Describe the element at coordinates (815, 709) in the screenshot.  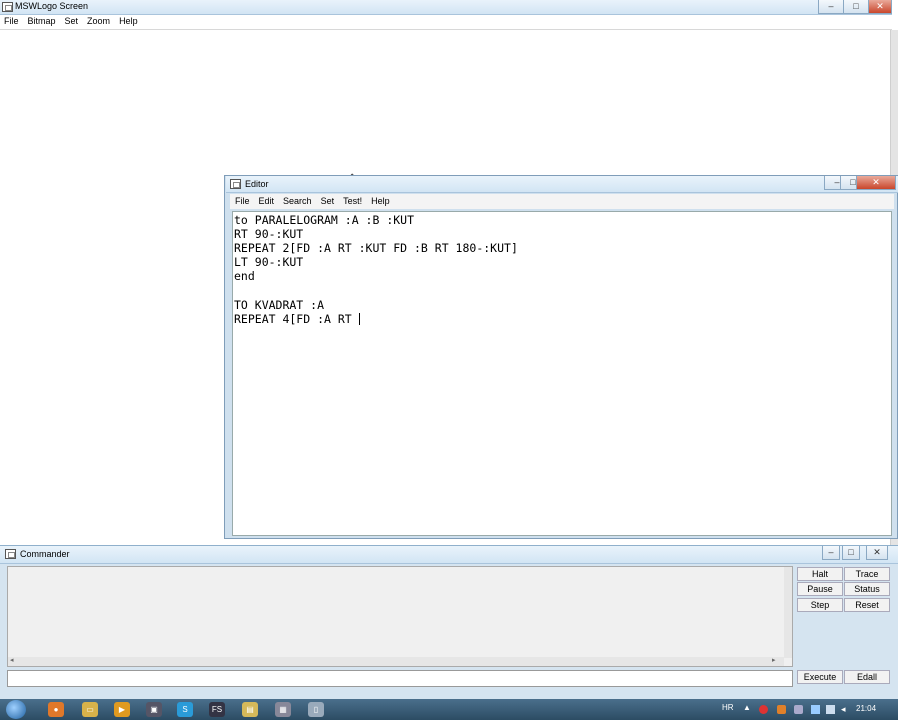
I see `signal-icon` at that location.